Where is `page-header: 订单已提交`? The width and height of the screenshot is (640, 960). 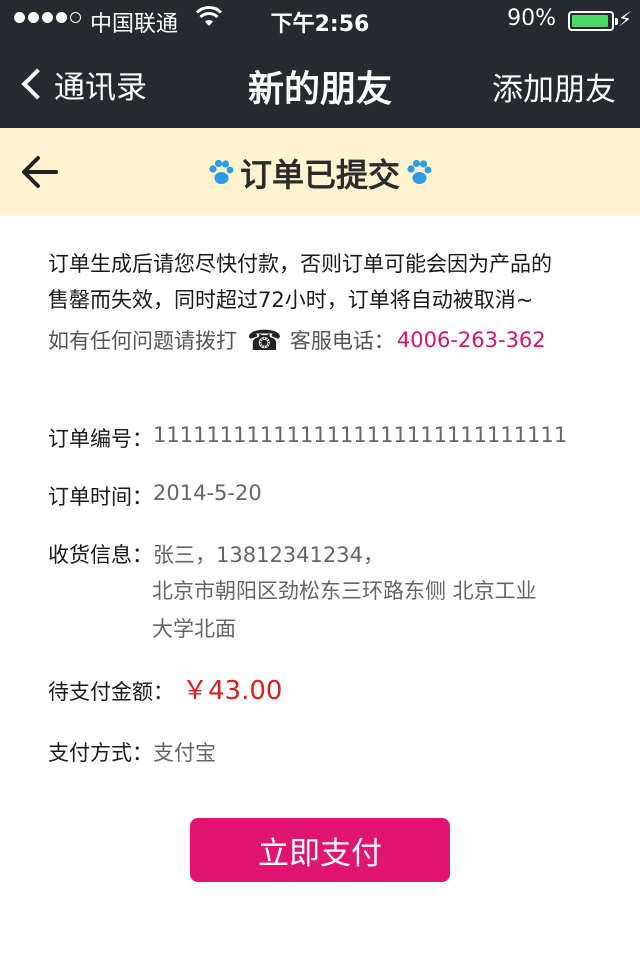
page-header: 订单已提交 is located at coordinates (320, 172).